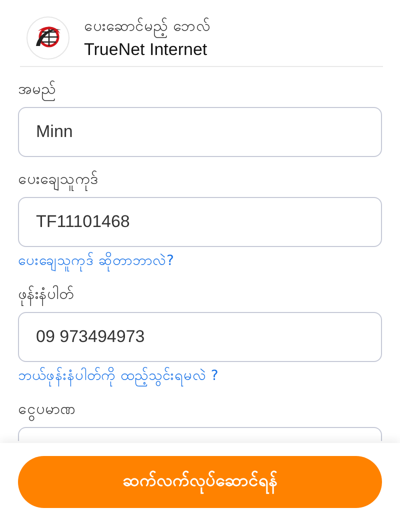  Describe the element at coordinates (147, 27) in the screenshot. I see `biller-caption: ပေးဆောင်မည့် ဘေလ်` at that location.